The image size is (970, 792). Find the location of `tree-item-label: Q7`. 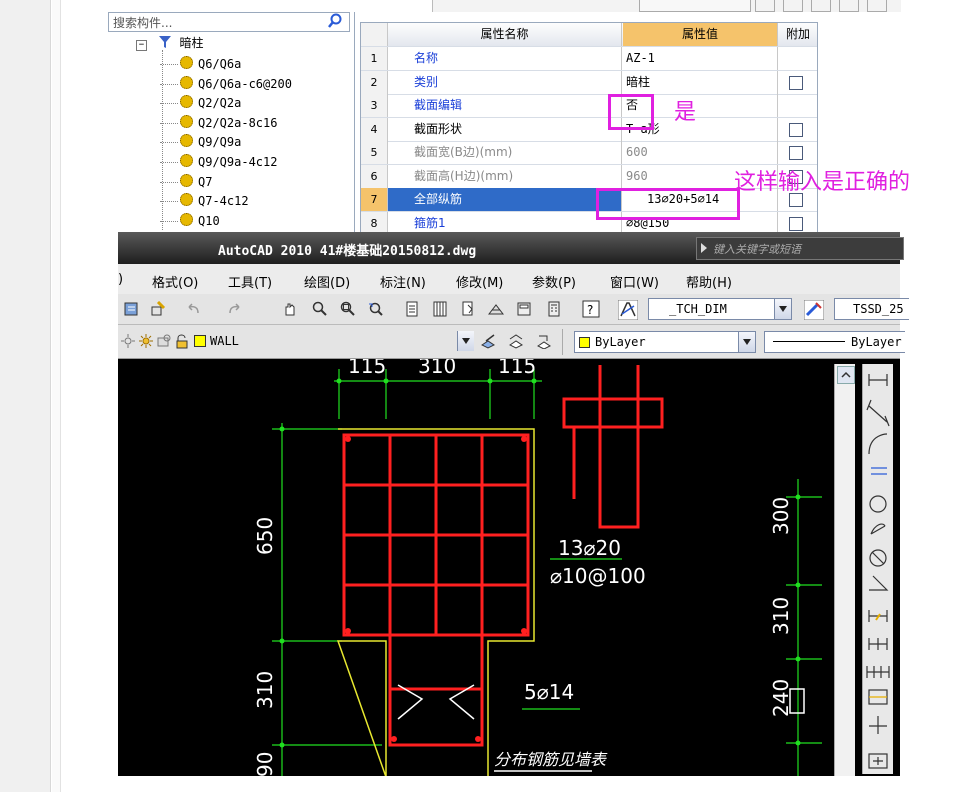

tree-item-label: Q7 is located at coordinates (205, 181).